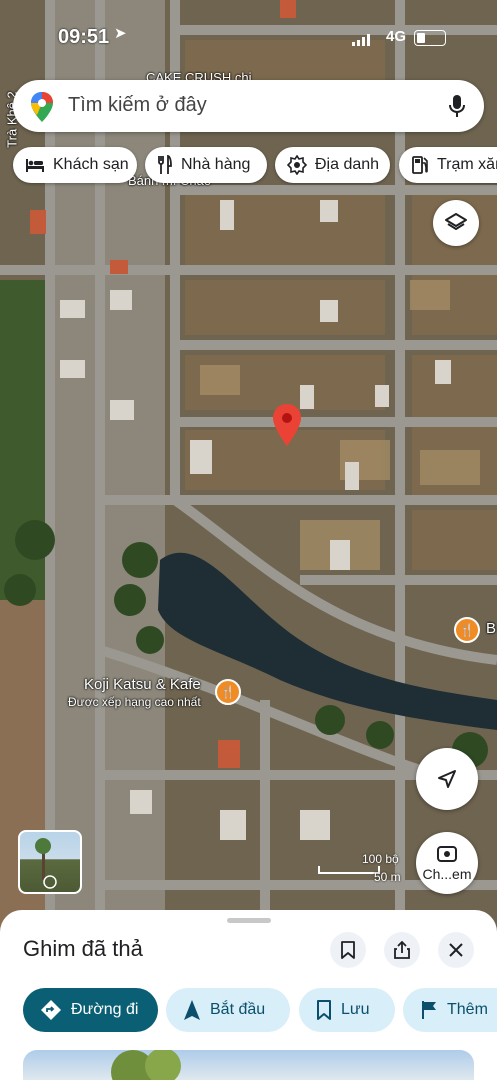 The image size is (497, 1080). Describe the element at coordinates (120, 33) in the screenshot. I see `location-arrow-icon: ➤` at that location.